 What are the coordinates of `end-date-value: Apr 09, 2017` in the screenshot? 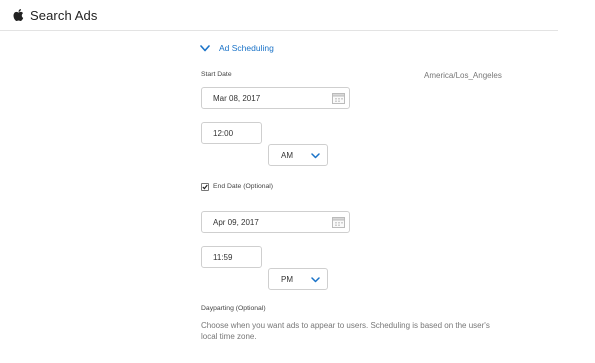 It's located at (236, 222).